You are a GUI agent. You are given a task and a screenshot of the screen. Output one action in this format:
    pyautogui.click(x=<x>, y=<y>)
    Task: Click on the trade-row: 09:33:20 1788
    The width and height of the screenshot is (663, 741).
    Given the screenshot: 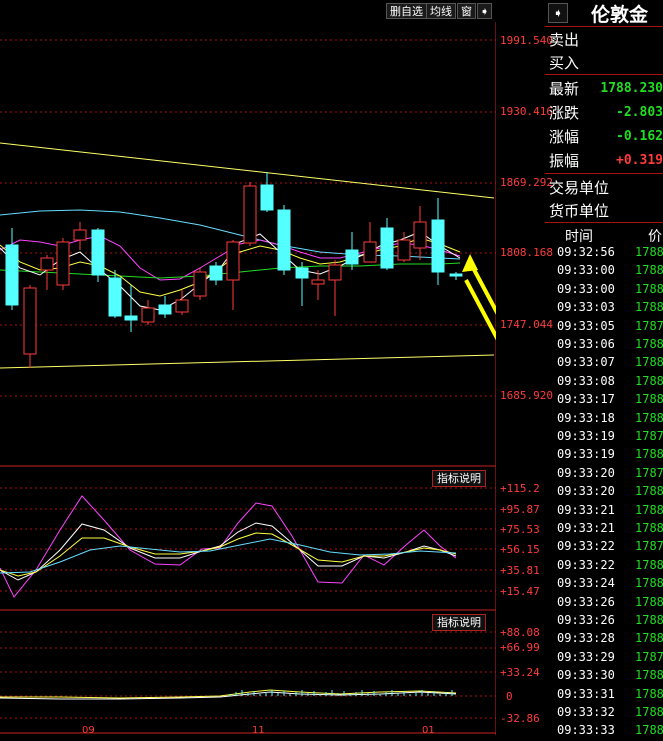 What is the action you would take?
    pyautogui.click(x=604, y=493)
    